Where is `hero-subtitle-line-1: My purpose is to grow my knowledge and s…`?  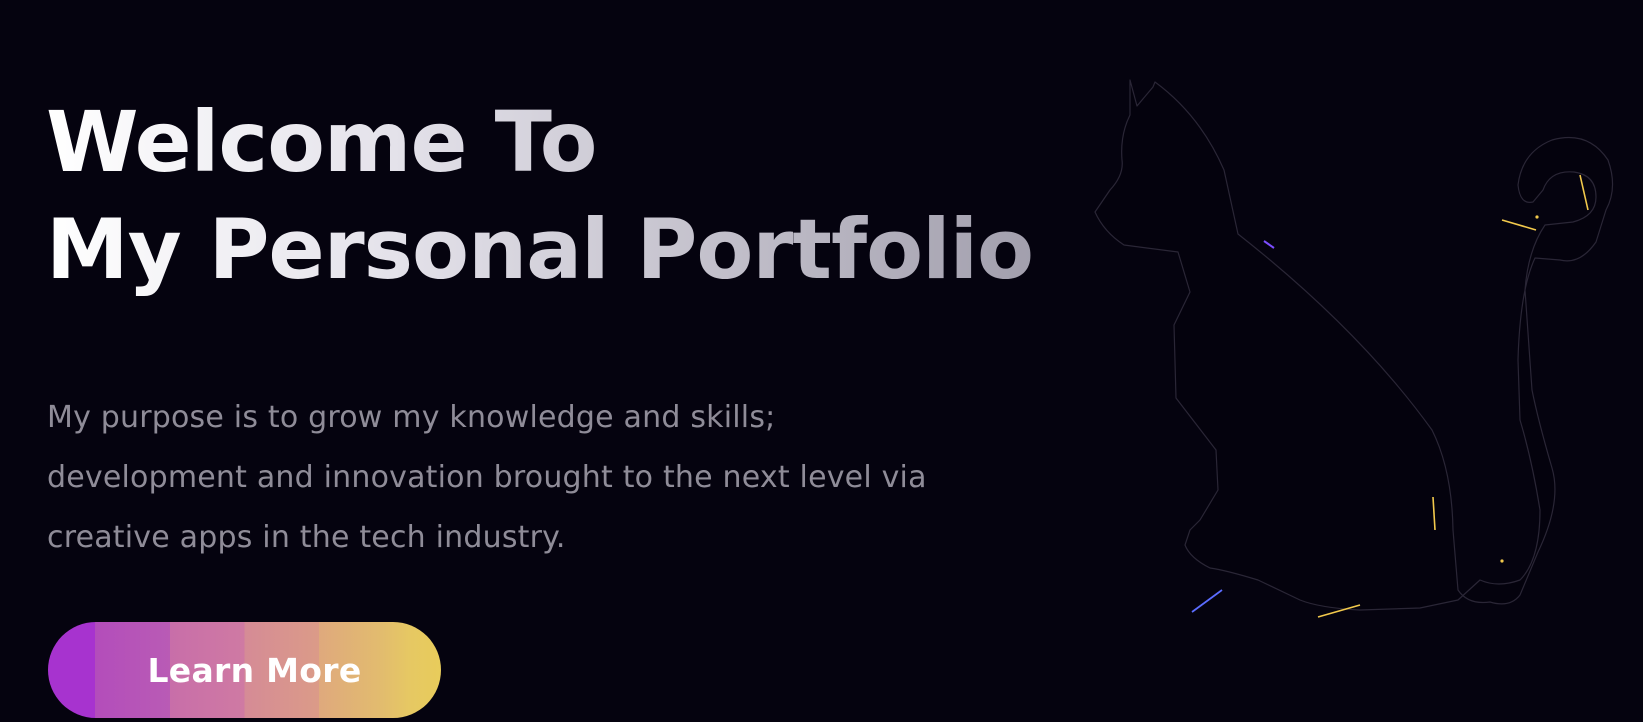 hero-subtitle-line-1: My purpose is to grow my knowledge and s… is located at coordinates (411, 417).